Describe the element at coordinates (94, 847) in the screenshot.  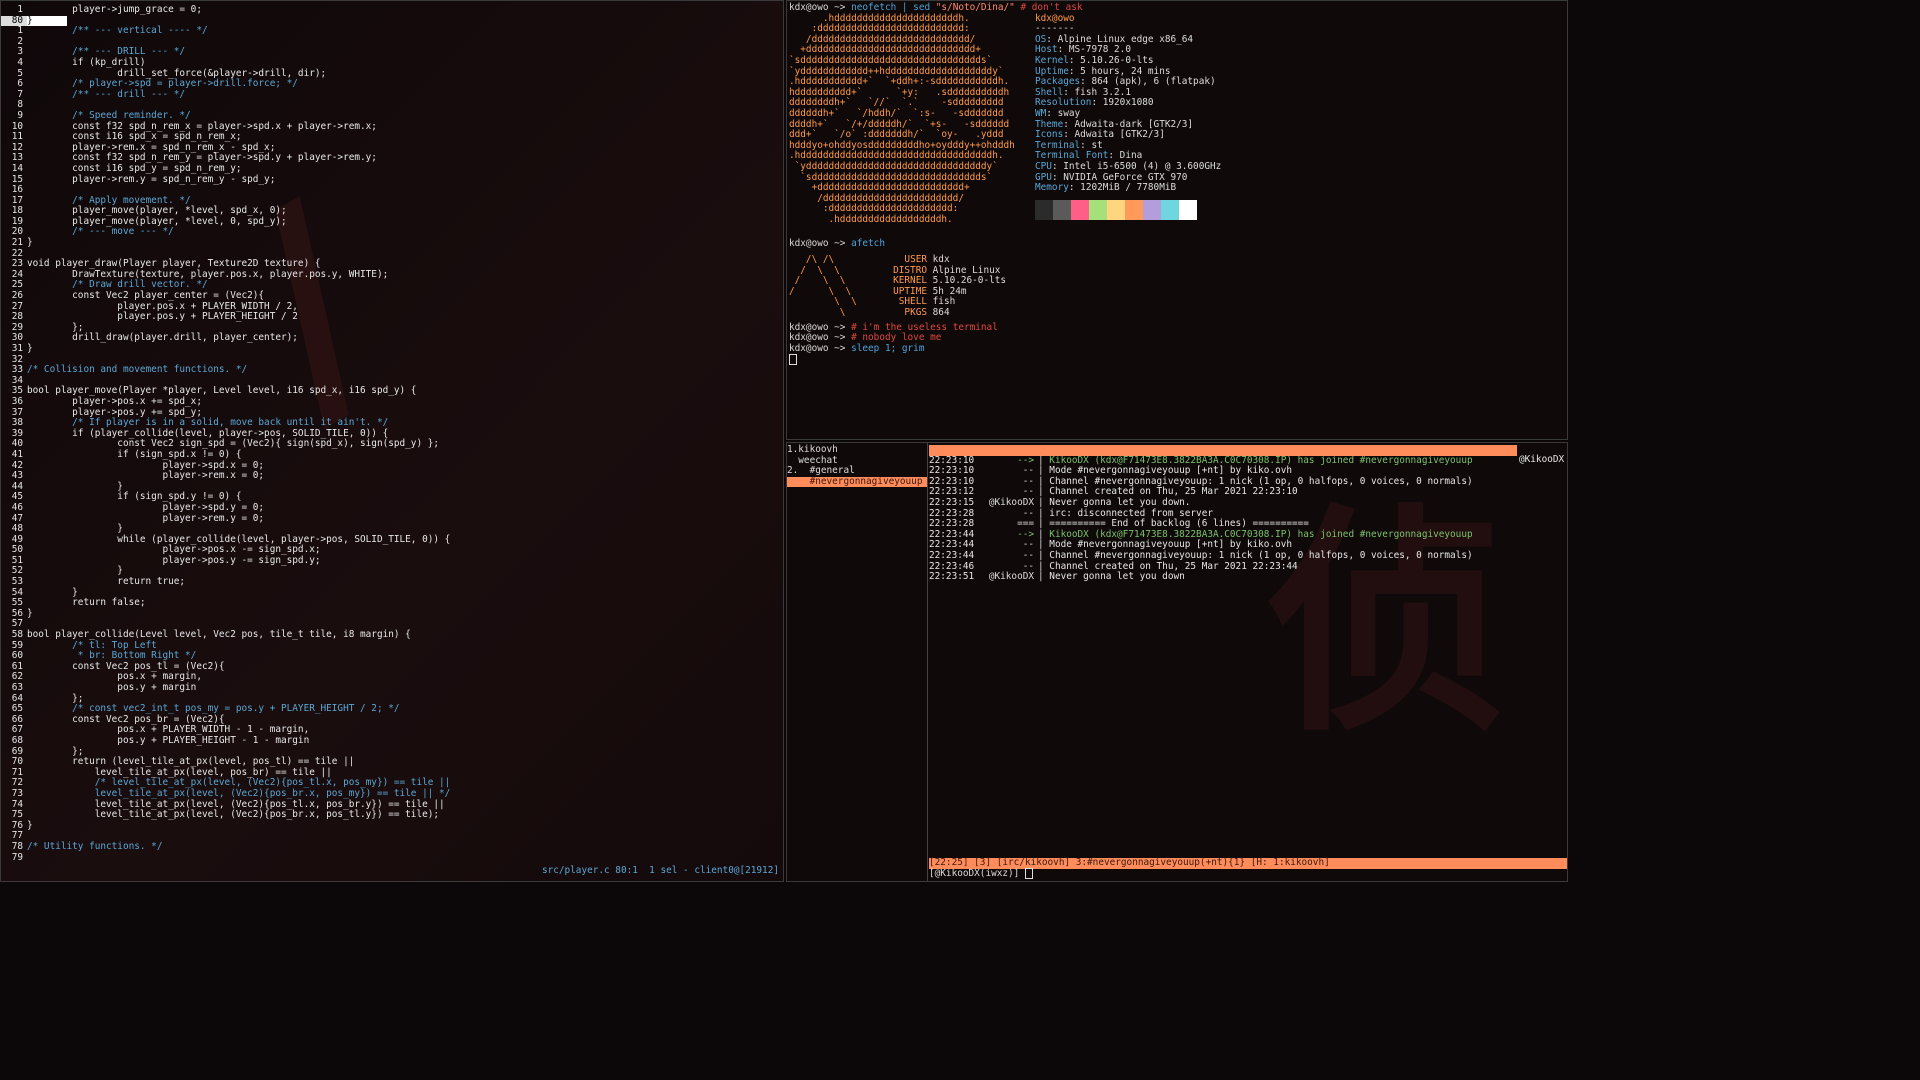
I see `code-text: /* Utility functions. */` at that location.